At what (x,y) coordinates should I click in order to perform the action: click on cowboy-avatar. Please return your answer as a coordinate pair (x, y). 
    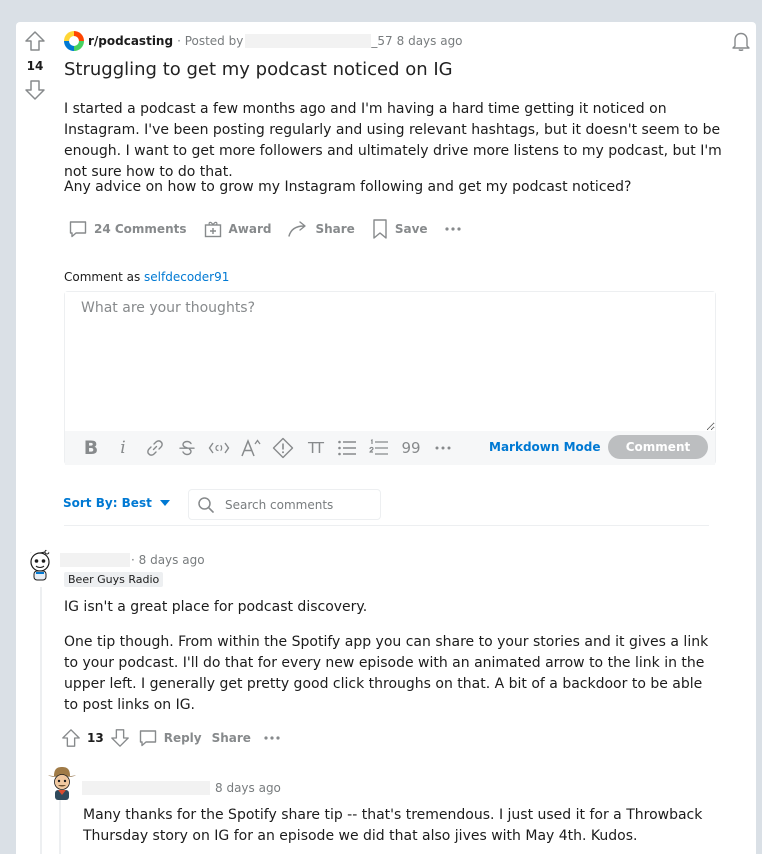
    Looking at the image, I should click on (62, 784).